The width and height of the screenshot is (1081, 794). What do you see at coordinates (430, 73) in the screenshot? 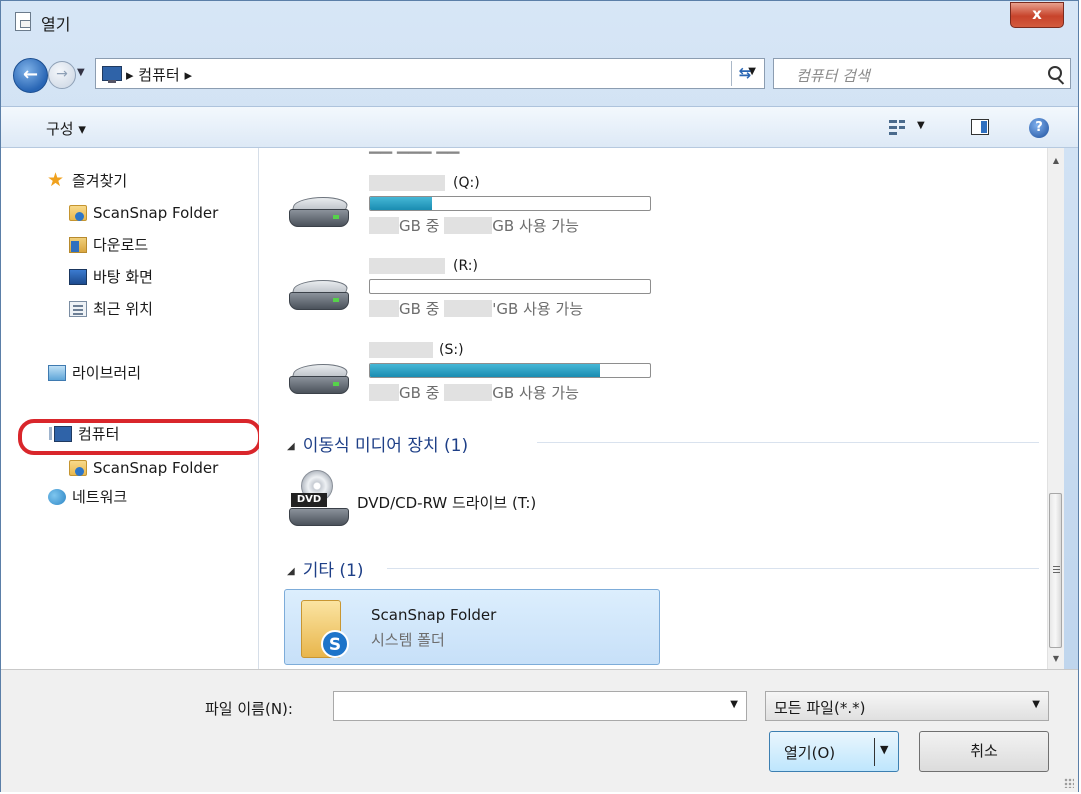
I see `address-bar: ▸ 컴퓨터 ▸ ▼` at bounding box center [430, 73].